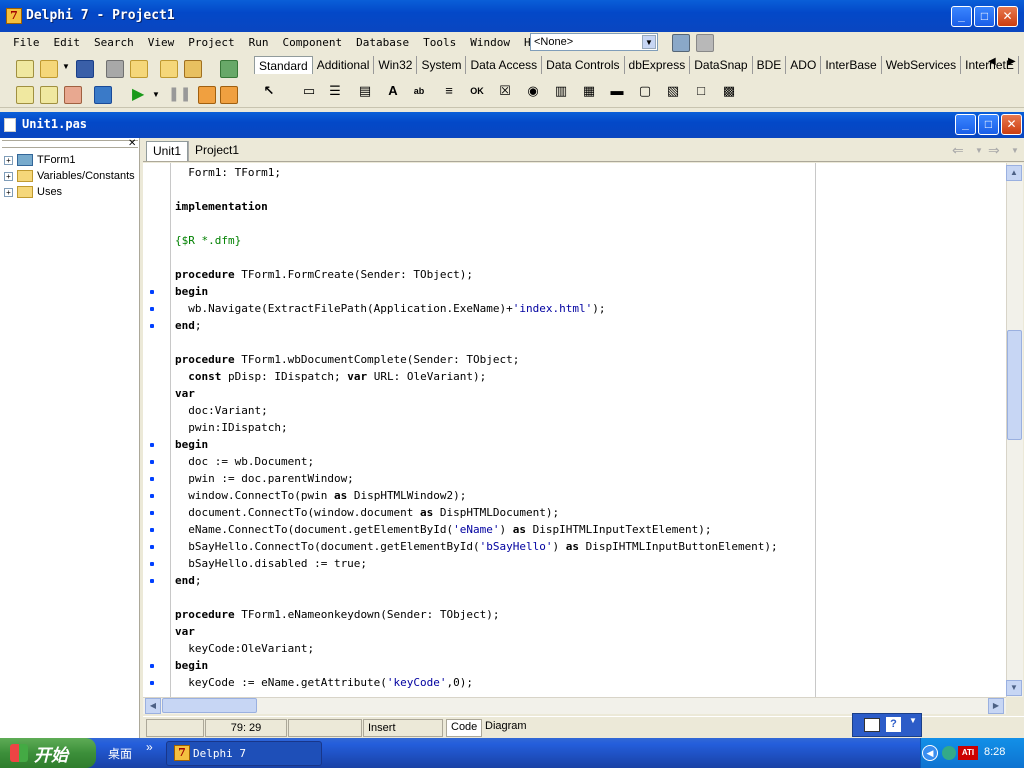 The image size is (1024, 768). What do you see at coordinates (157, 430) in the screenshot?
I see `editor-gutter` at bounding box center [157, 430].